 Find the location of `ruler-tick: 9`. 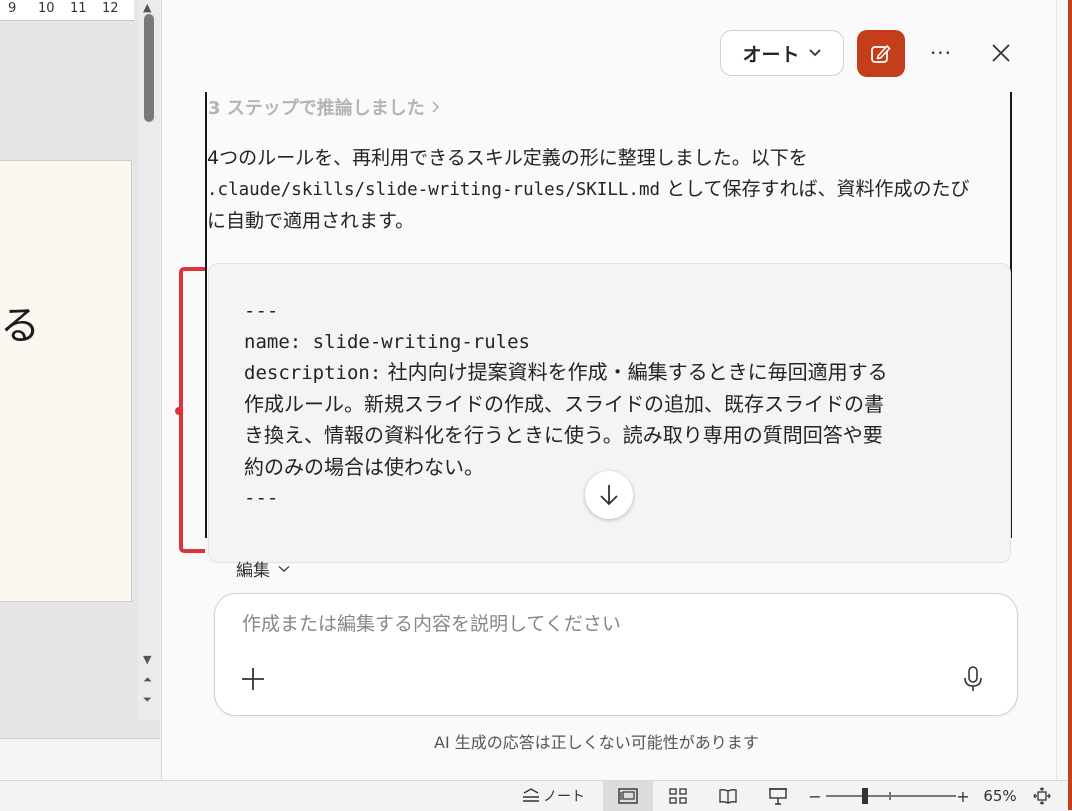

ruler-tick: 9 is located at coordinates (12, 8).